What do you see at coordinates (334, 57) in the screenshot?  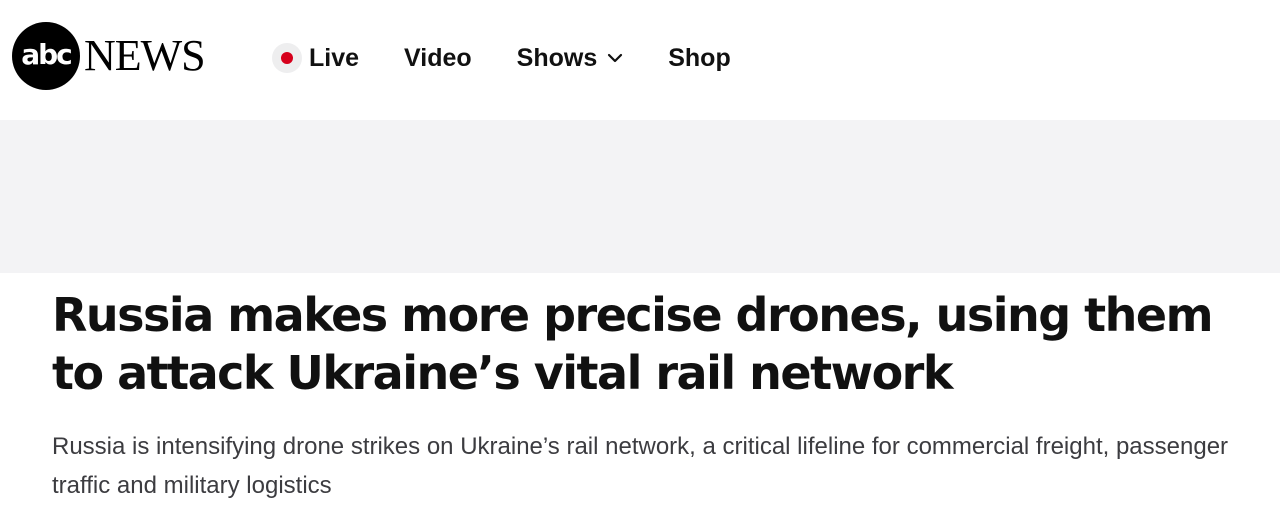 I see `nav-live-label: Live` at bounding box center [334, 57].